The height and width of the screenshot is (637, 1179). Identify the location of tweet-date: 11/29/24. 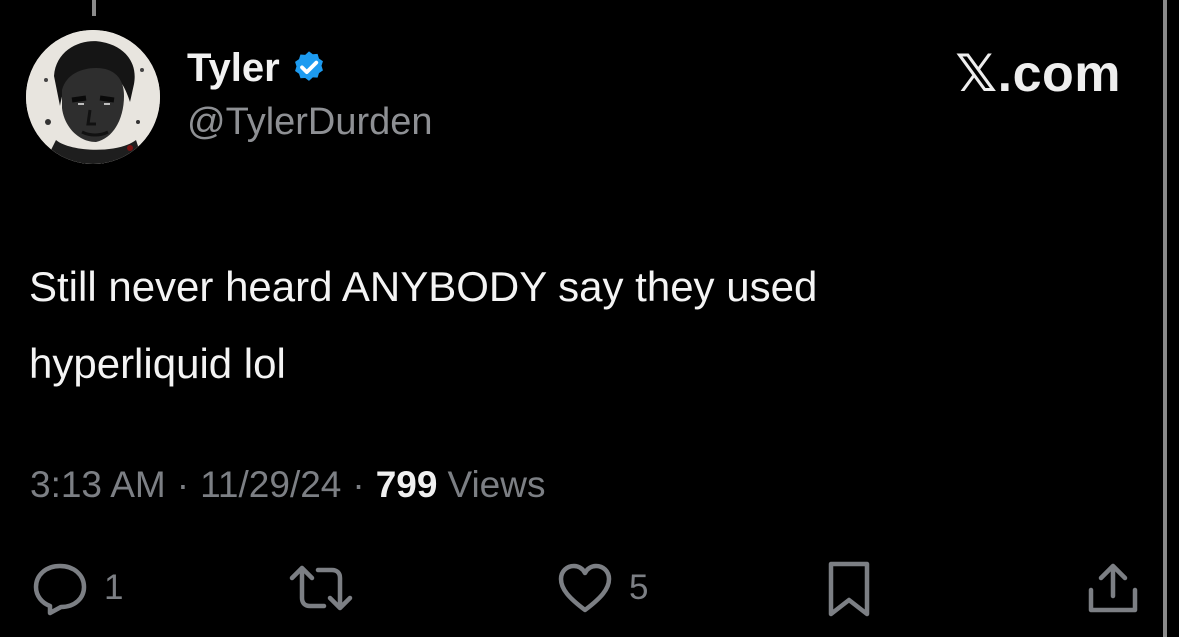
(270, 484).